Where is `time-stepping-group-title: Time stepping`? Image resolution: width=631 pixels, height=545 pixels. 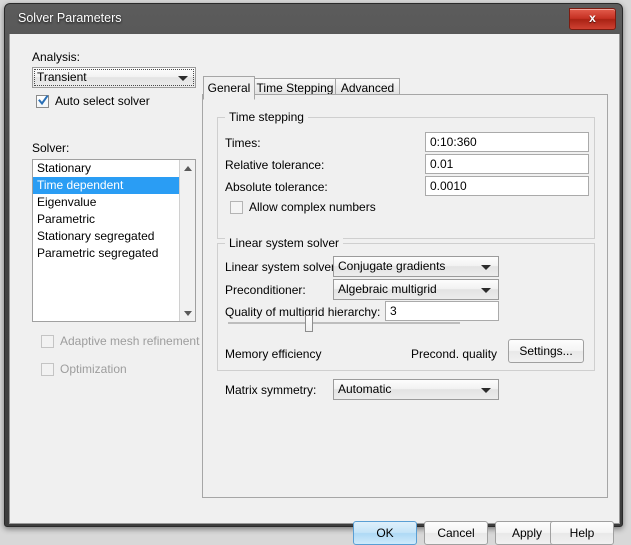 time-stepping-group-title: Time stepping is located at coordinates (266, 117).